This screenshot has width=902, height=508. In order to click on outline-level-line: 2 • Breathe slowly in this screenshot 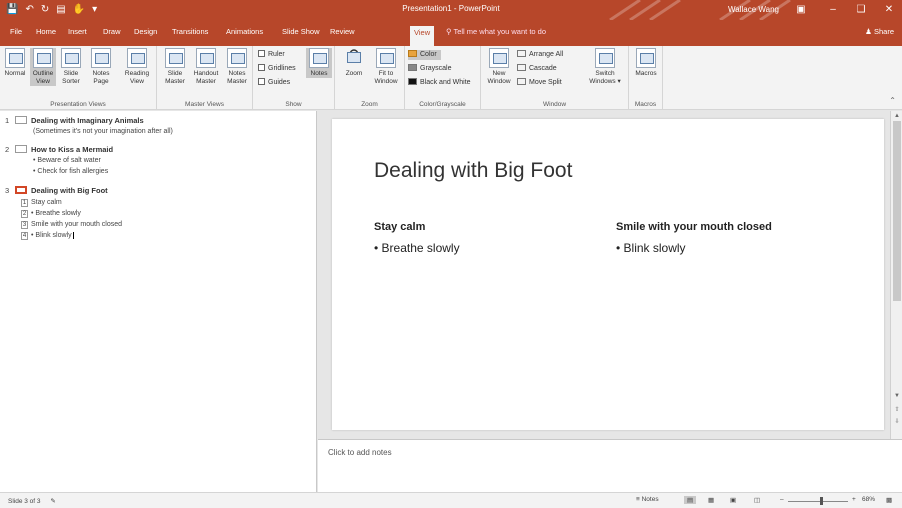, I will do `click(51, 214)`.